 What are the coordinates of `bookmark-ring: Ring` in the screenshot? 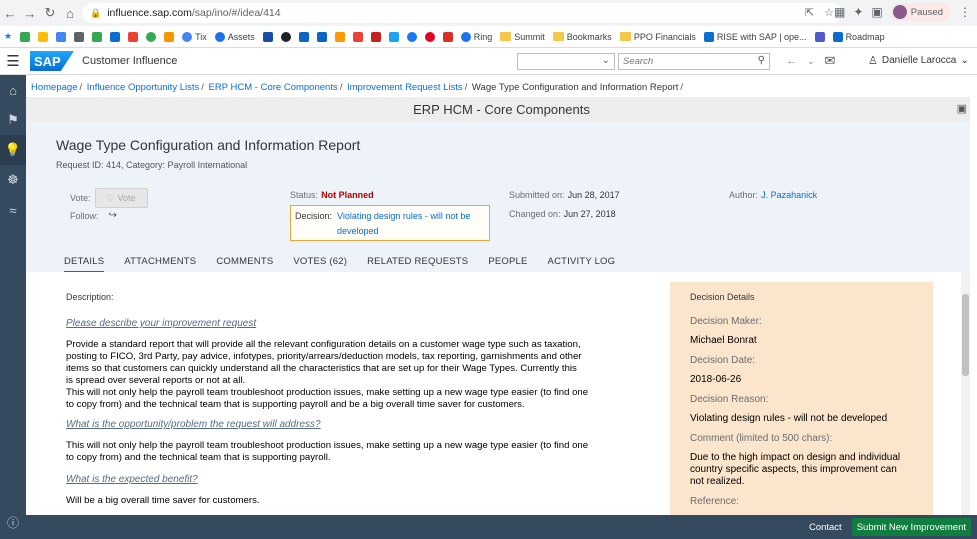 It's located at (476, 36).